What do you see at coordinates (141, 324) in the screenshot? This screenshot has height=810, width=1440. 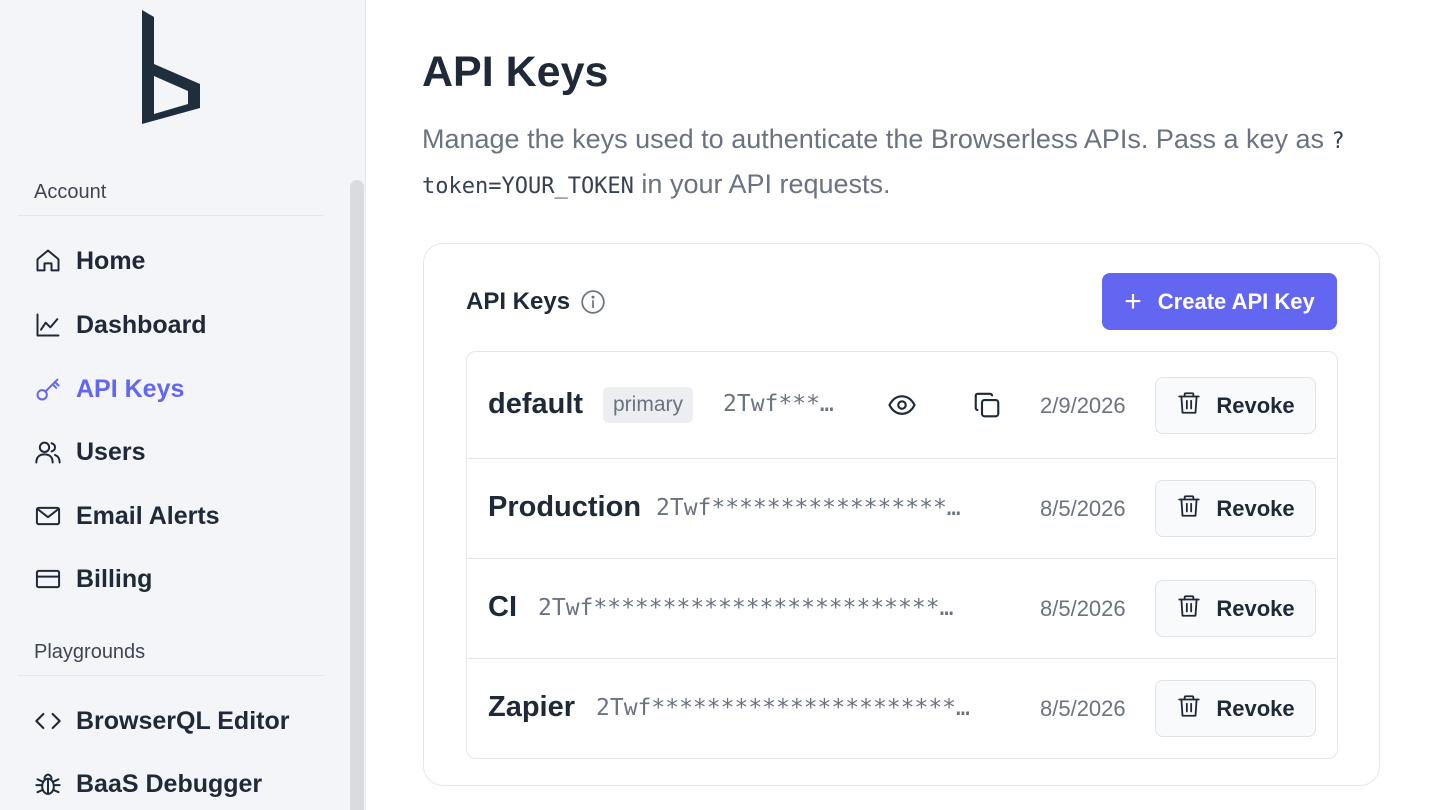 I see `sidebar-item-label: Dashboard` at bounding box center [141, 324].